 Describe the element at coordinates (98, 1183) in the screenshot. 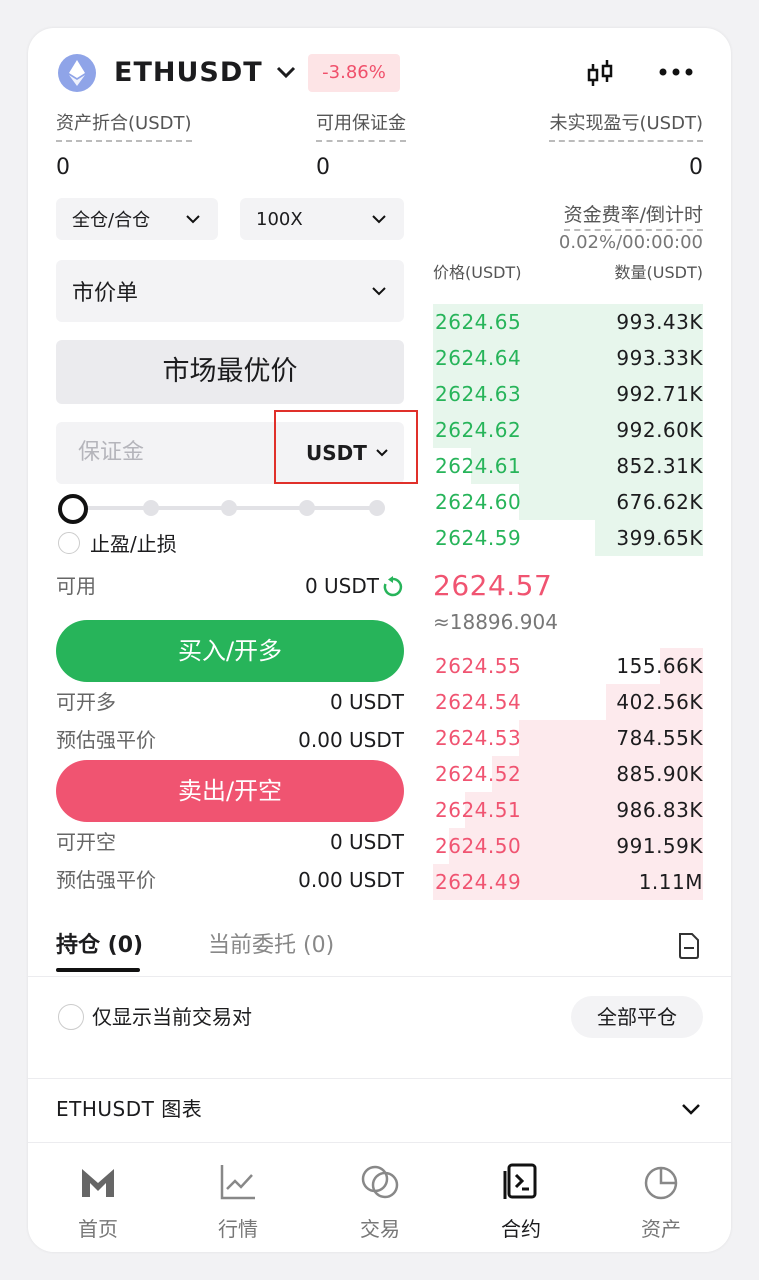

I see `home-m-icon` at that location.